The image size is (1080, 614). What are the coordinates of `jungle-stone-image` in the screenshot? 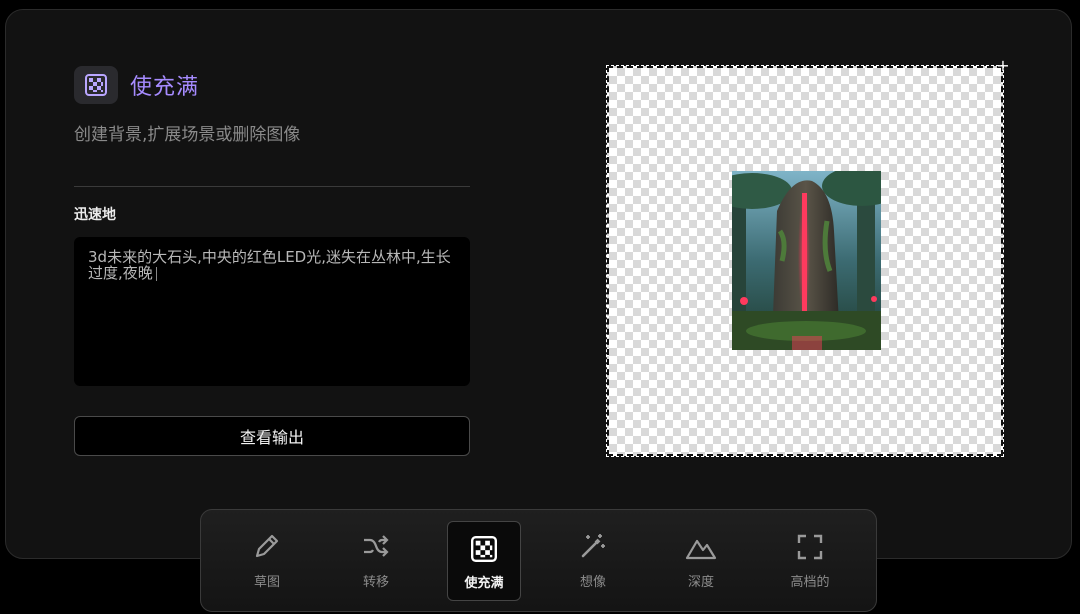 It's located at (806, 260).